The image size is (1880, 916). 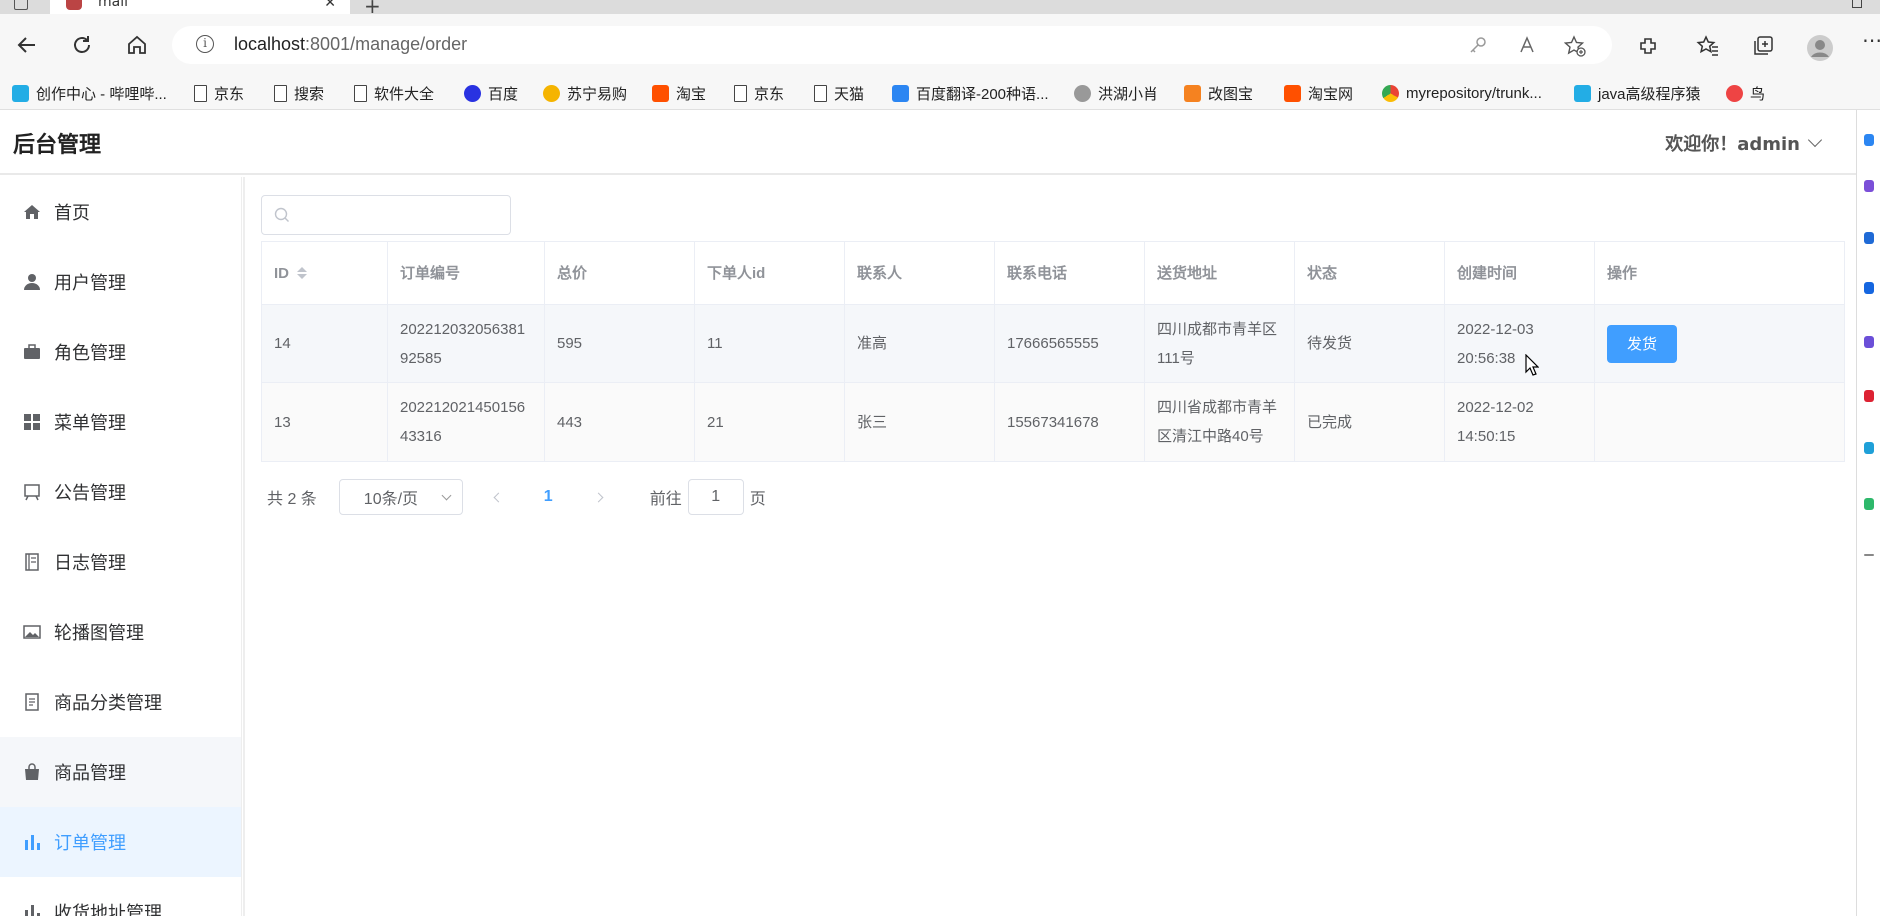 I want to click on prev-page-icon, so click(x=498, y=497).